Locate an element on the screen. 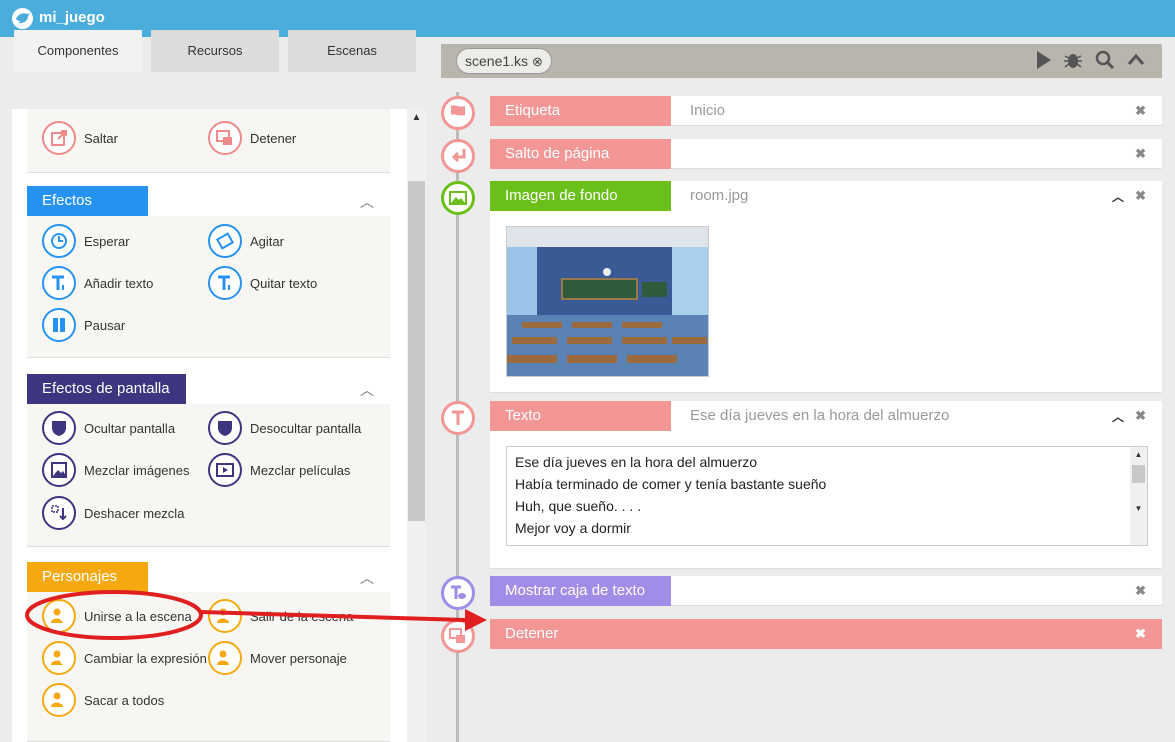 The width and height of the screenshot is (1175, 742). show-textbox-icon is located at coordinates (458, 593).